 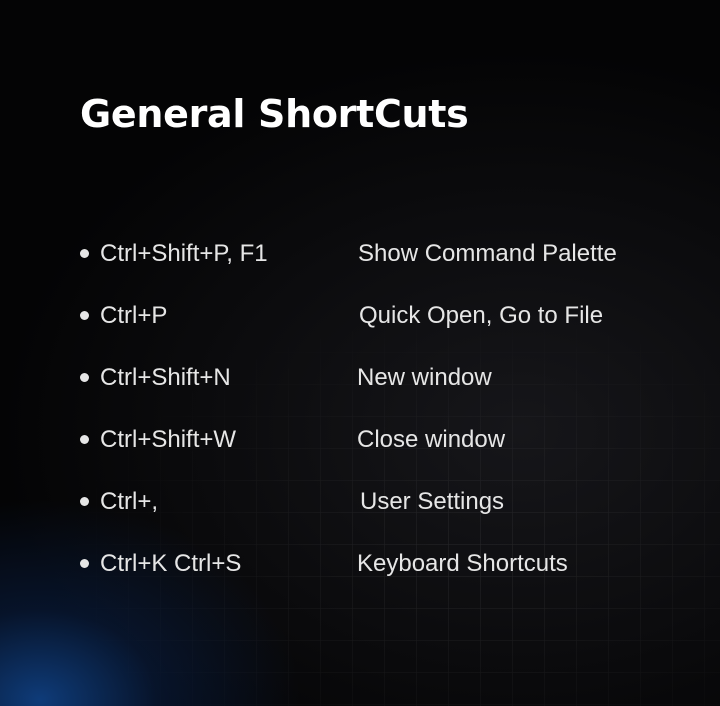 I want to click on shortcut-keys: Ctrl+Shift+N, so click(x=165, y=377).